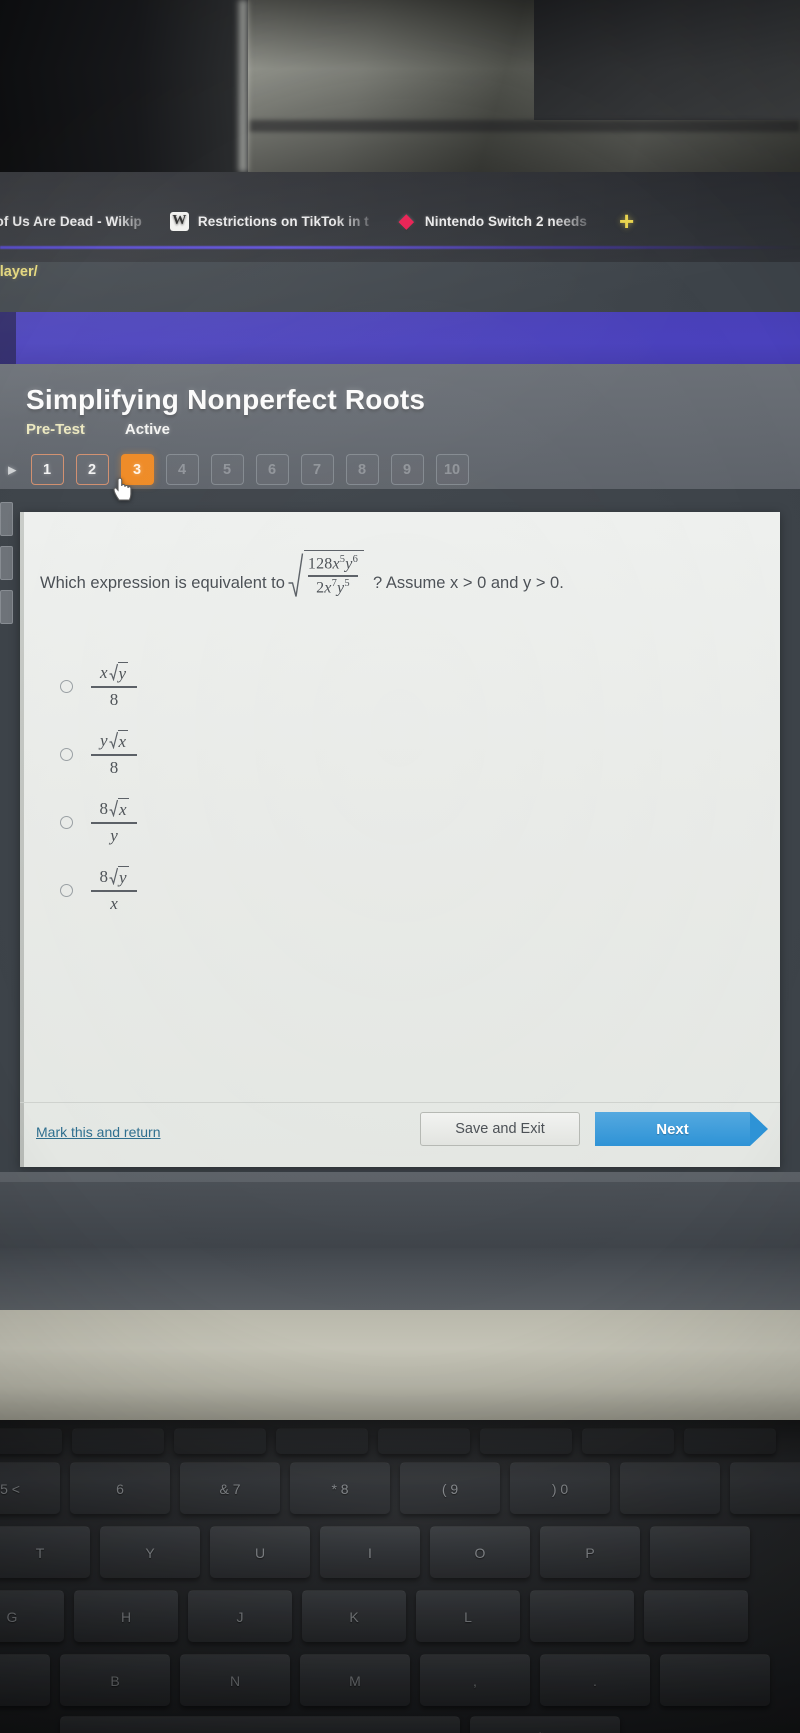 Image resolution: width=800 pixels, height=1733 pixels. I want to click on radio-button-b, so click(66, 754).